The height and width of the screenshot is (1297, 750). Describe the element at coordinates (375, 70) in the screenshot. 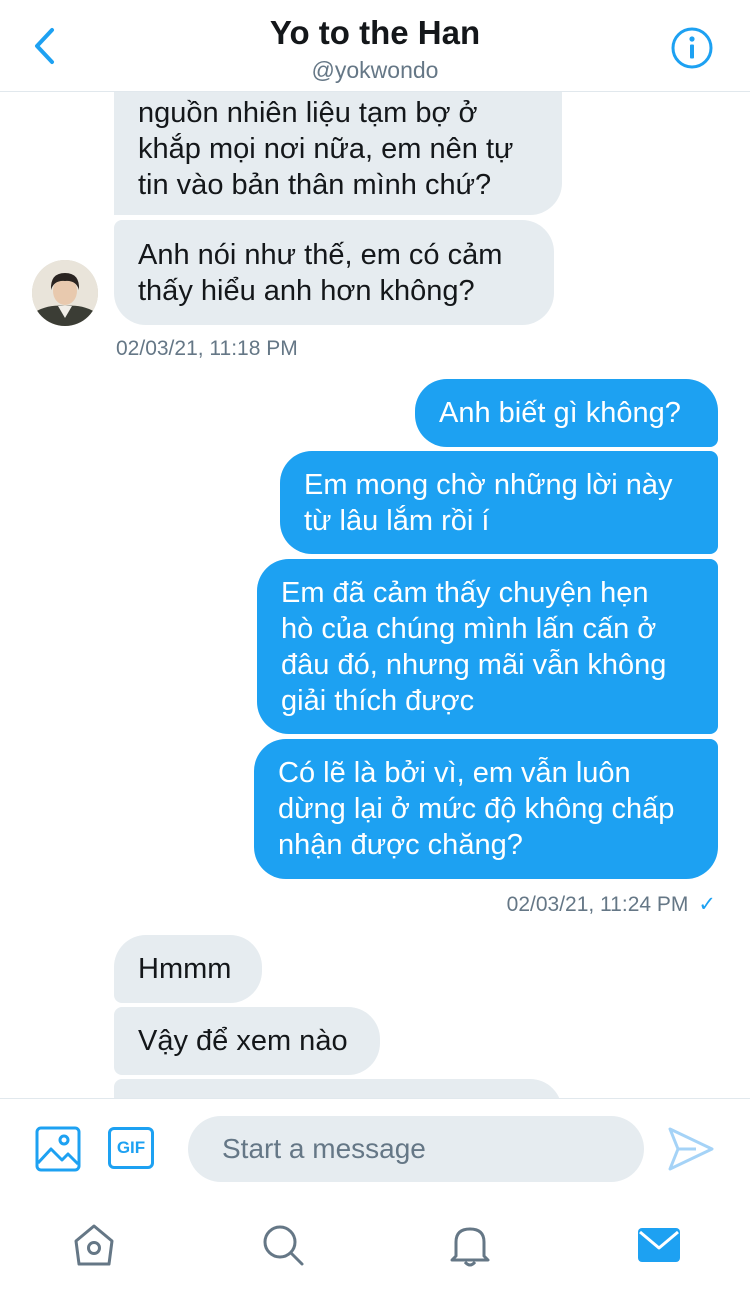

I see `conversation-handle: @yokwondo` at that location.